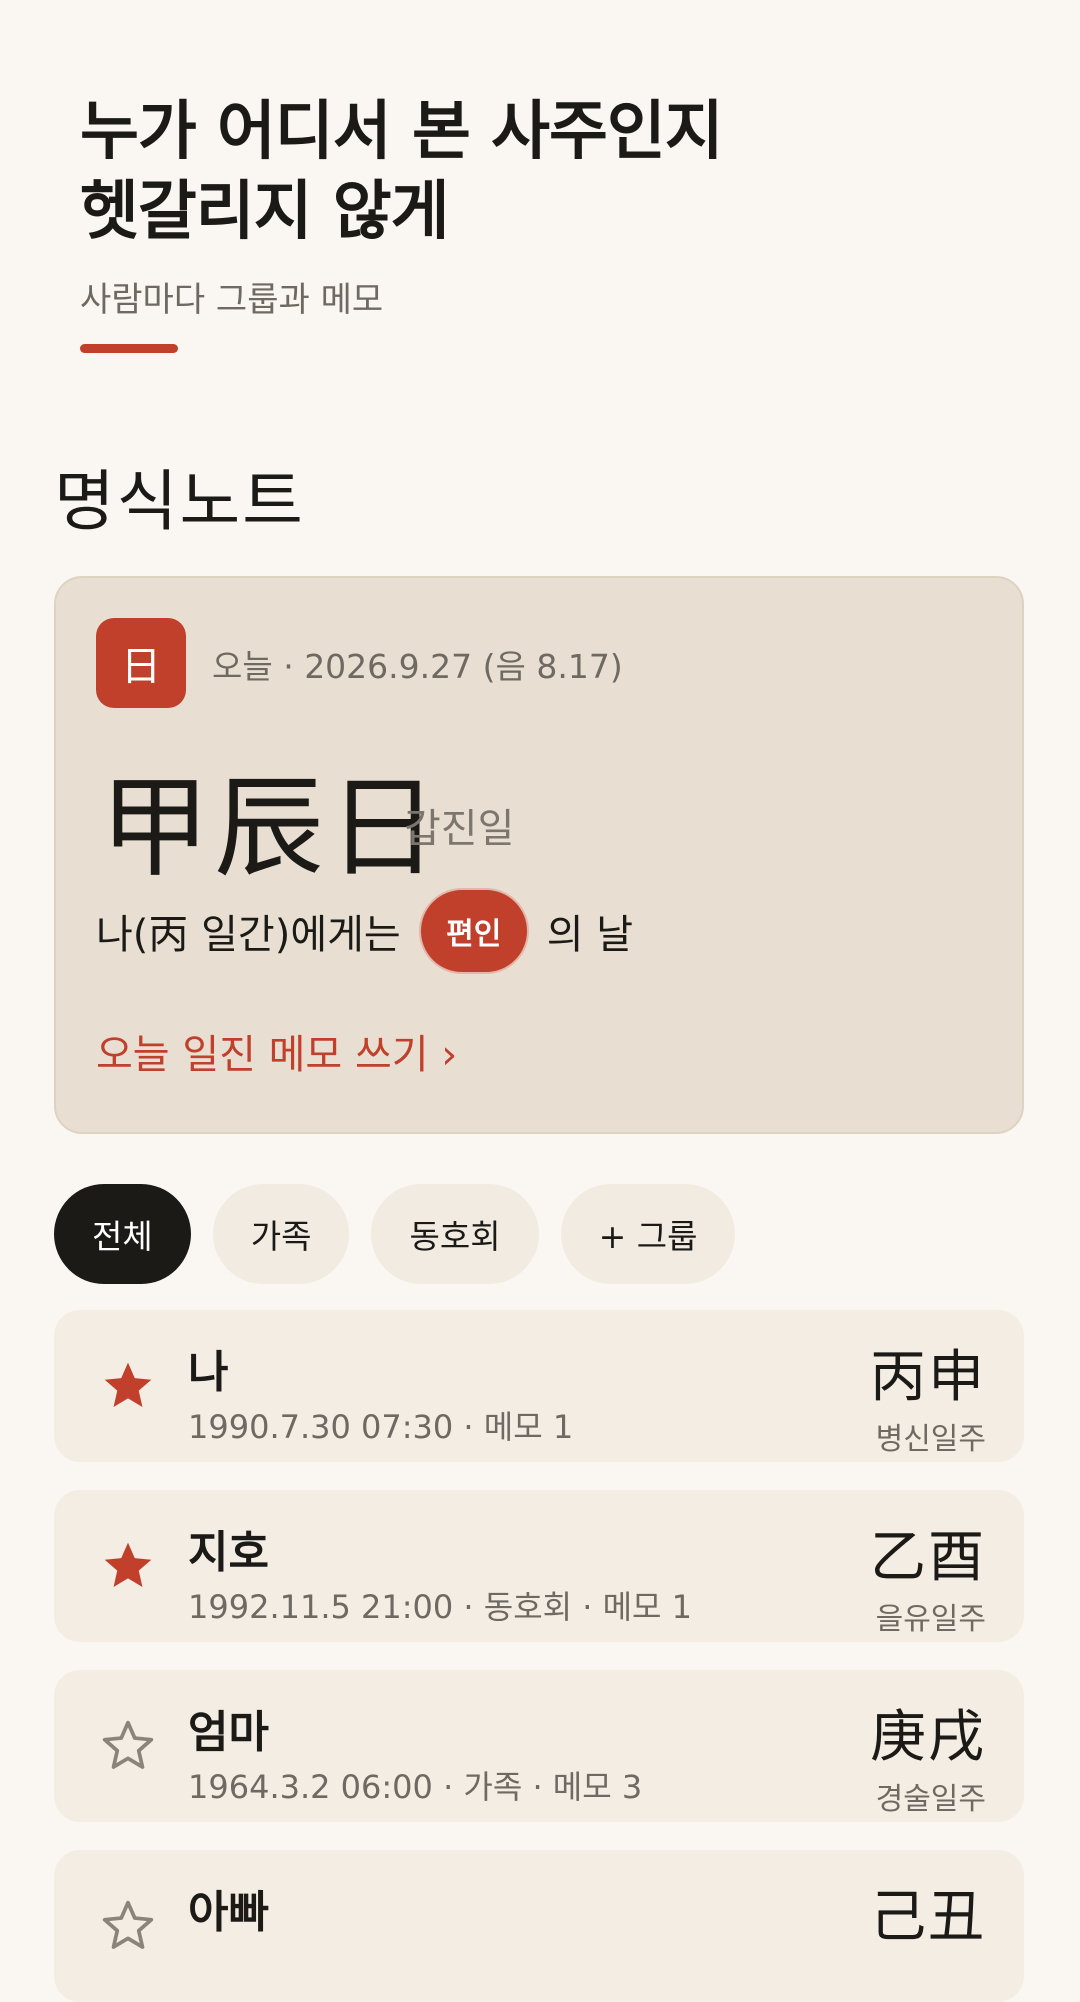  Describe the element at coordinates (228, 1912) in the screenshot. I see `person-name: 아빠` at that location.